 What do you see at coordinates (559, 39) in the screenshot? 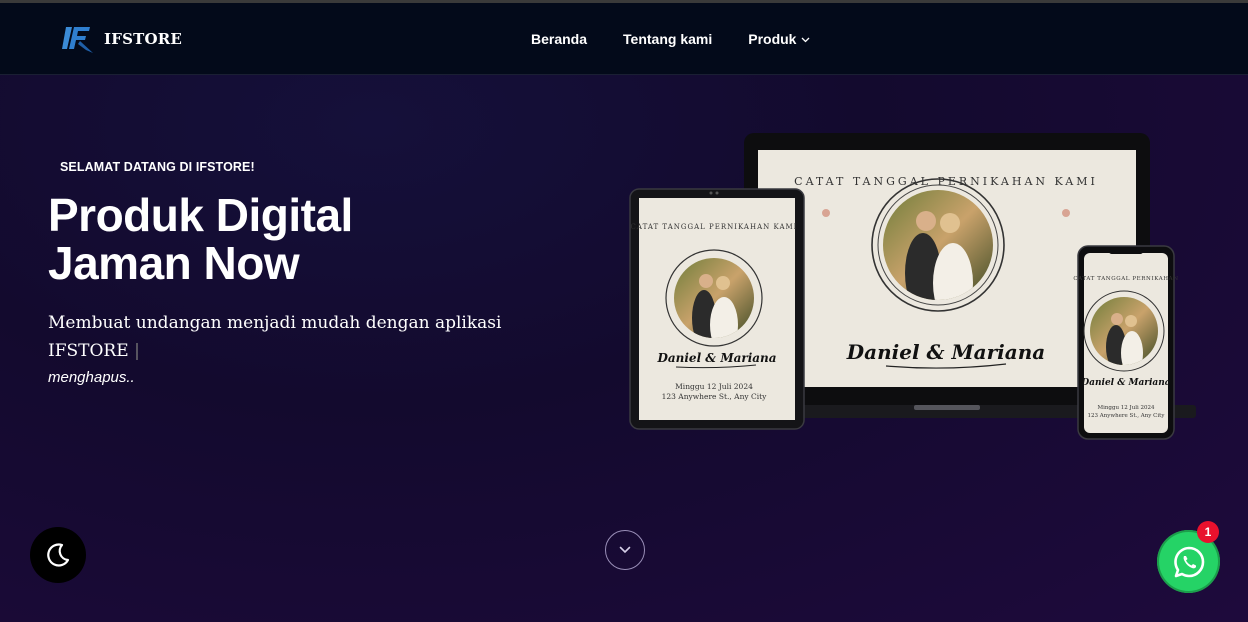
I see `nav-beranda: Beranda` at bounding box center [559, 39].